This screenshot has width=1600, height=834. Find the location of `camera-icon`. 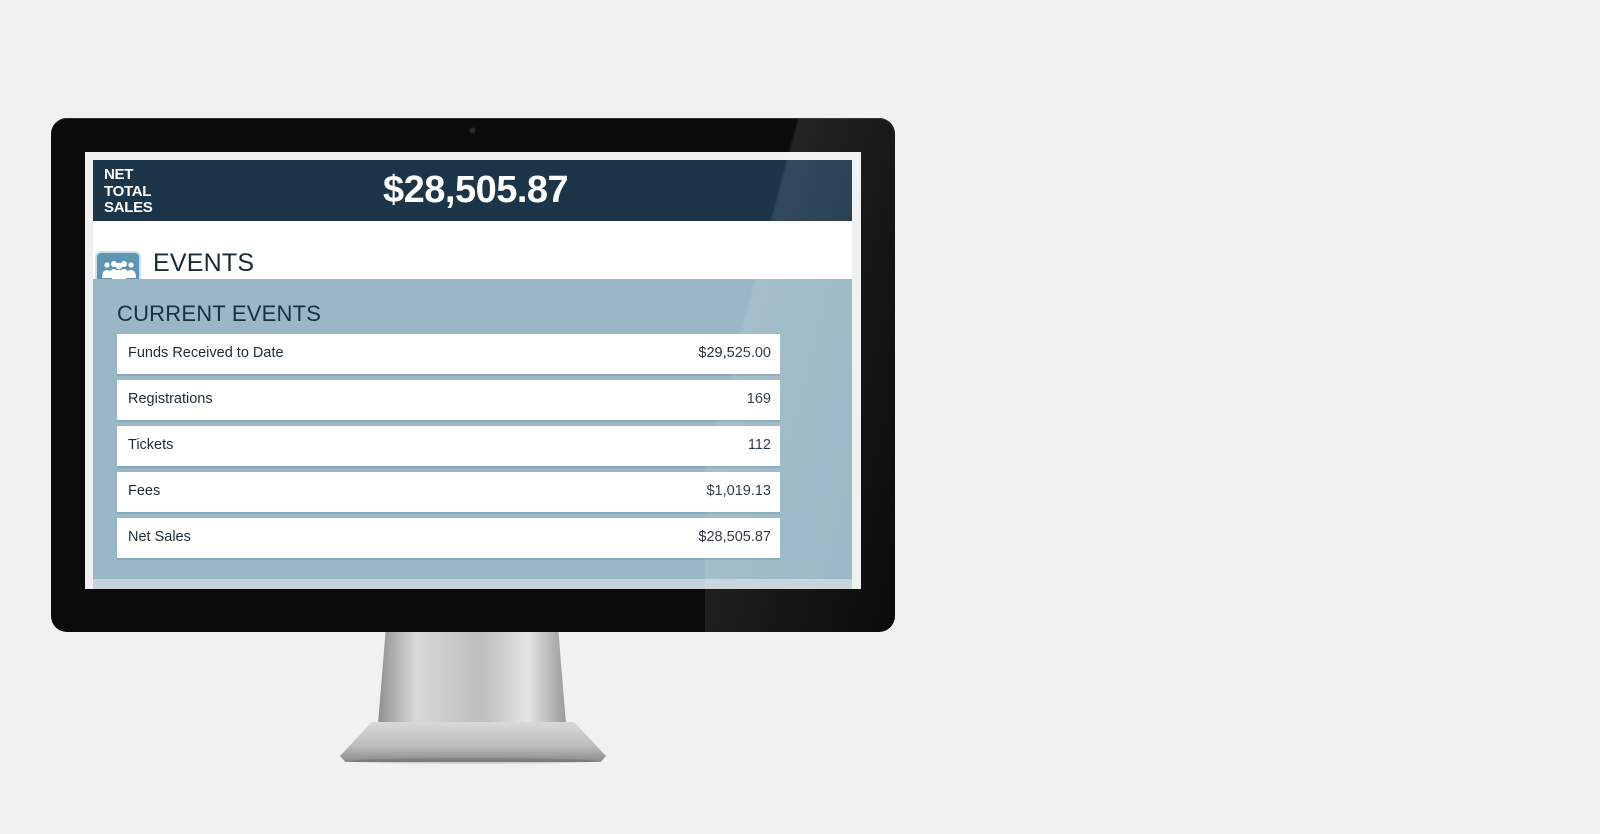

camera-icon is located at coordinates (472, 130).